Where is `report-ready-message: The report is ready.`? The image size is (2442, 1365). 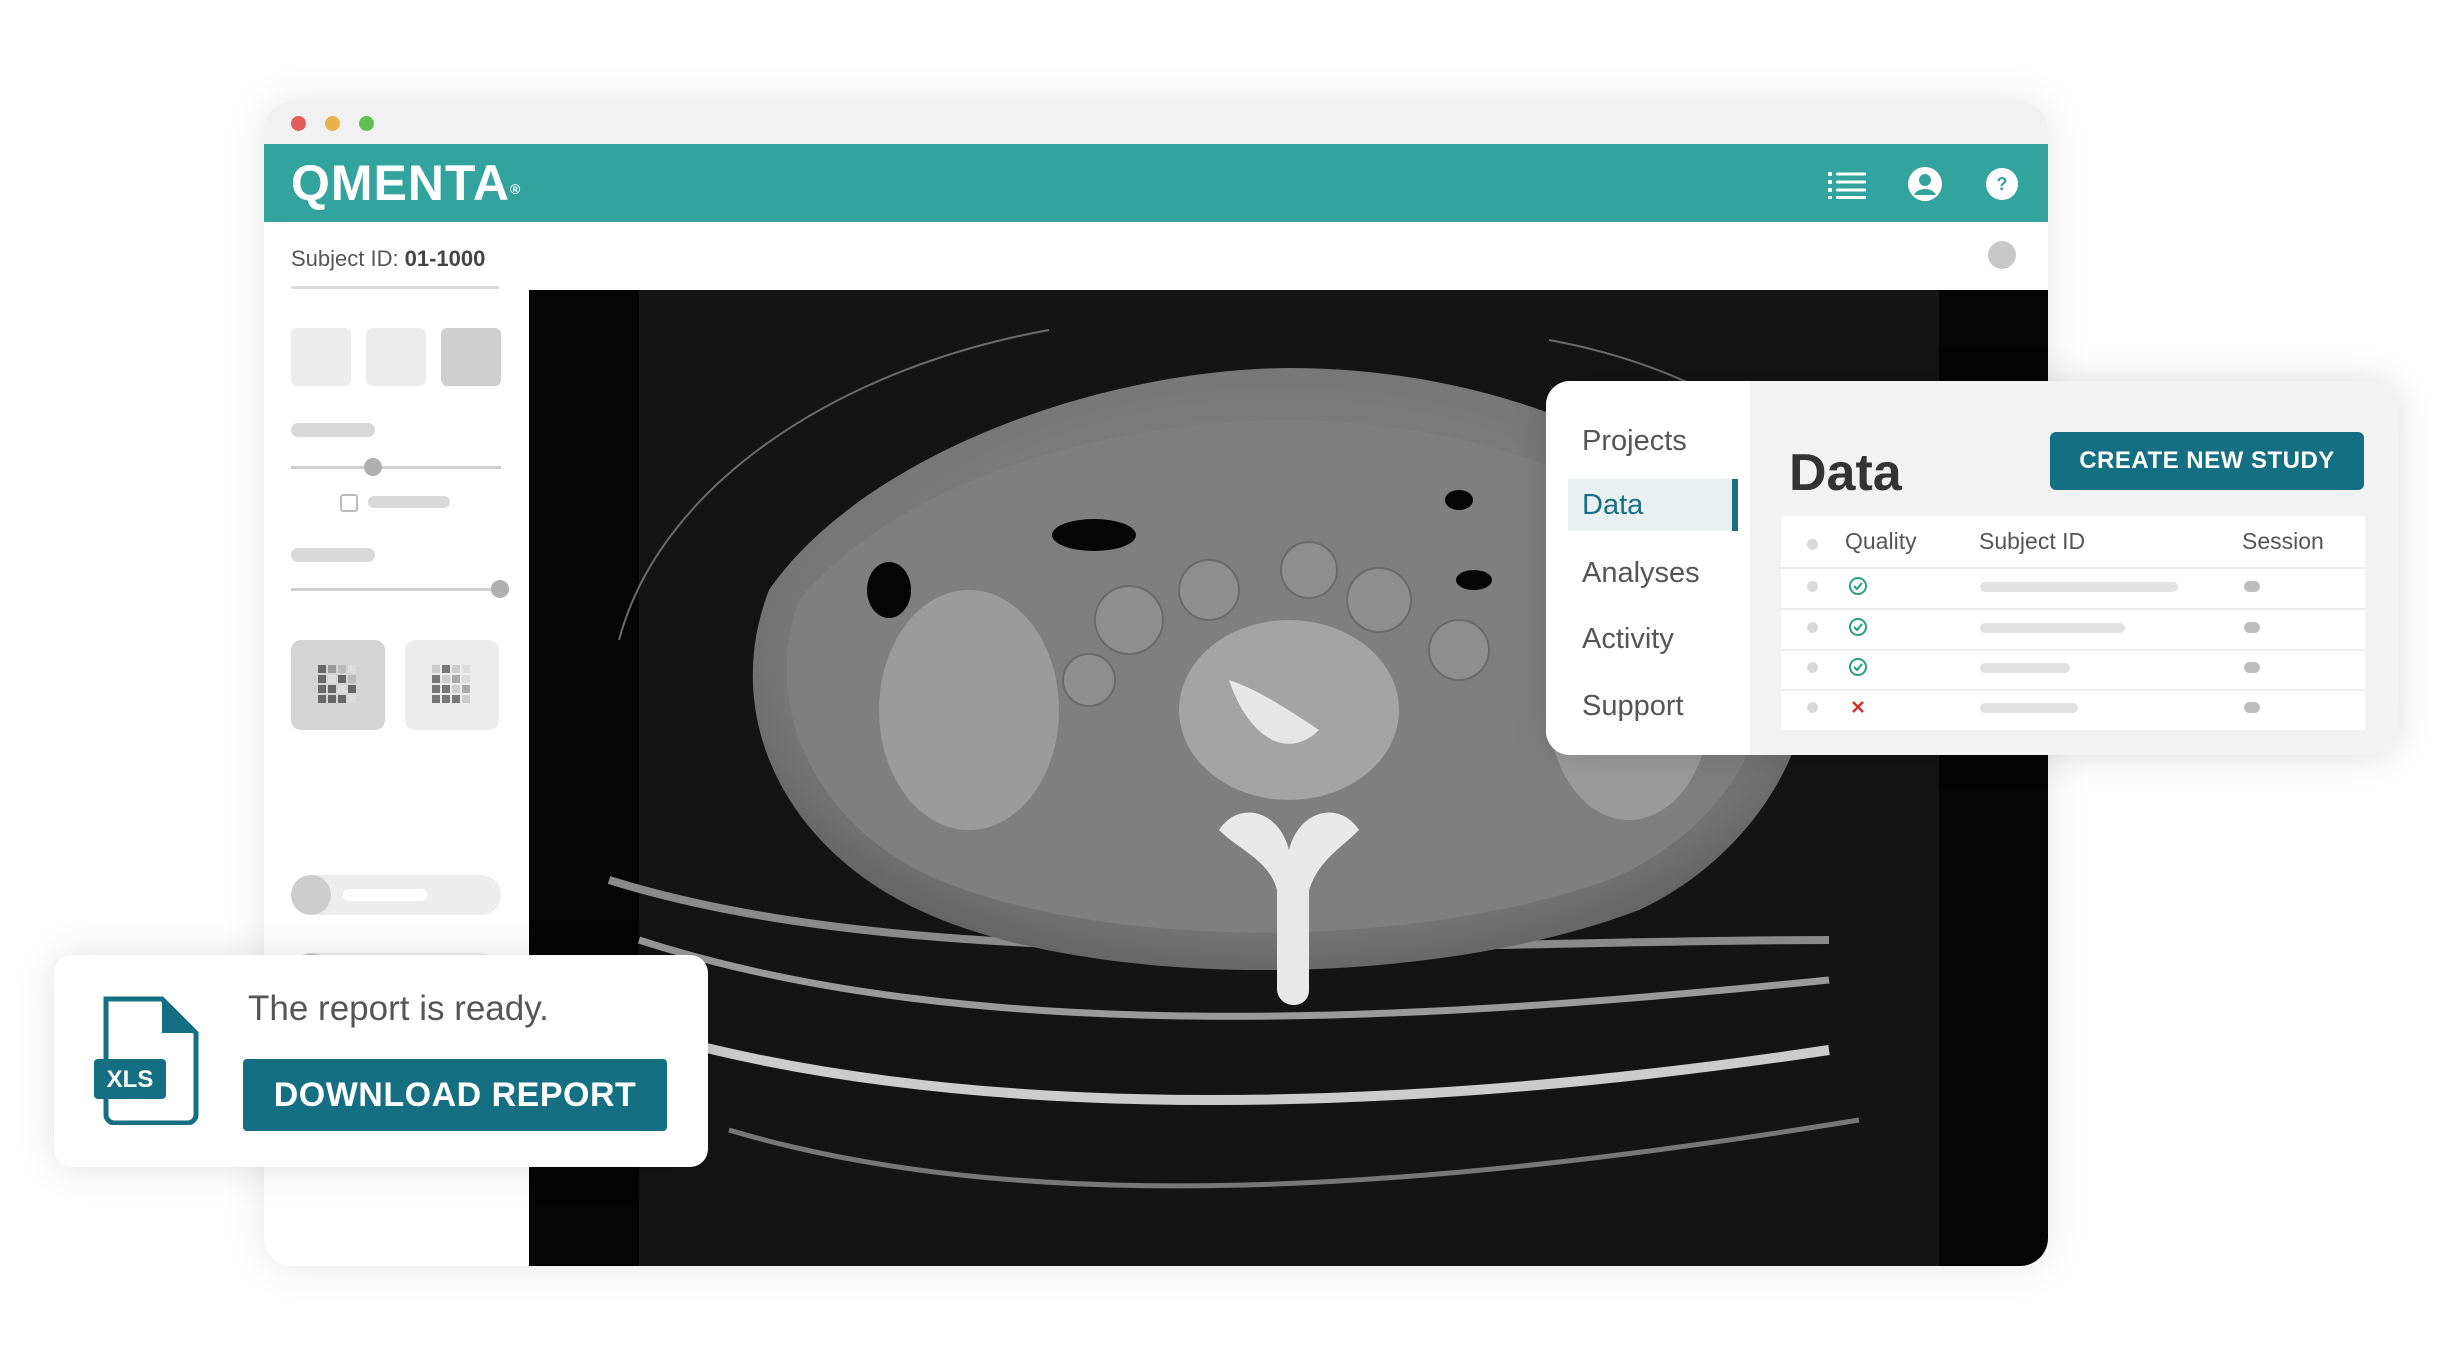
report-ready-message: The report is ready. is located at coordinates (398, 1008).